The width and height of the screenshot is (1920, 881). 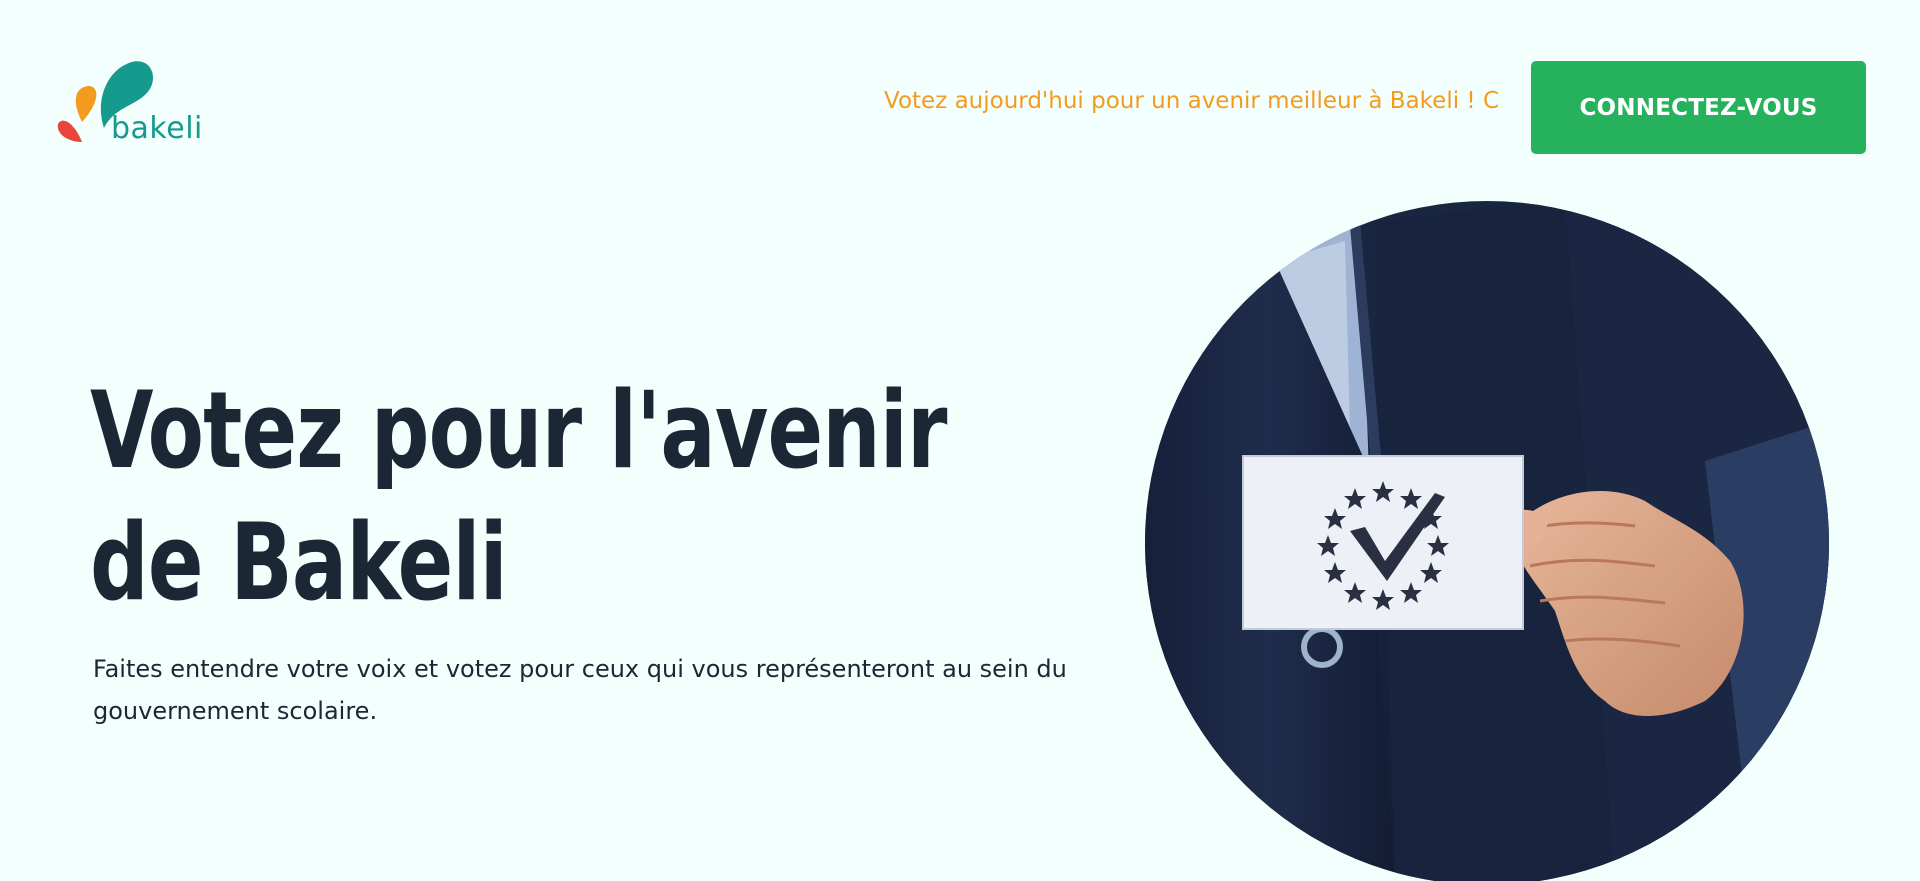 I want to click on login-button: CONNECTEZ-VOUS, so click(x=1698, y=107).